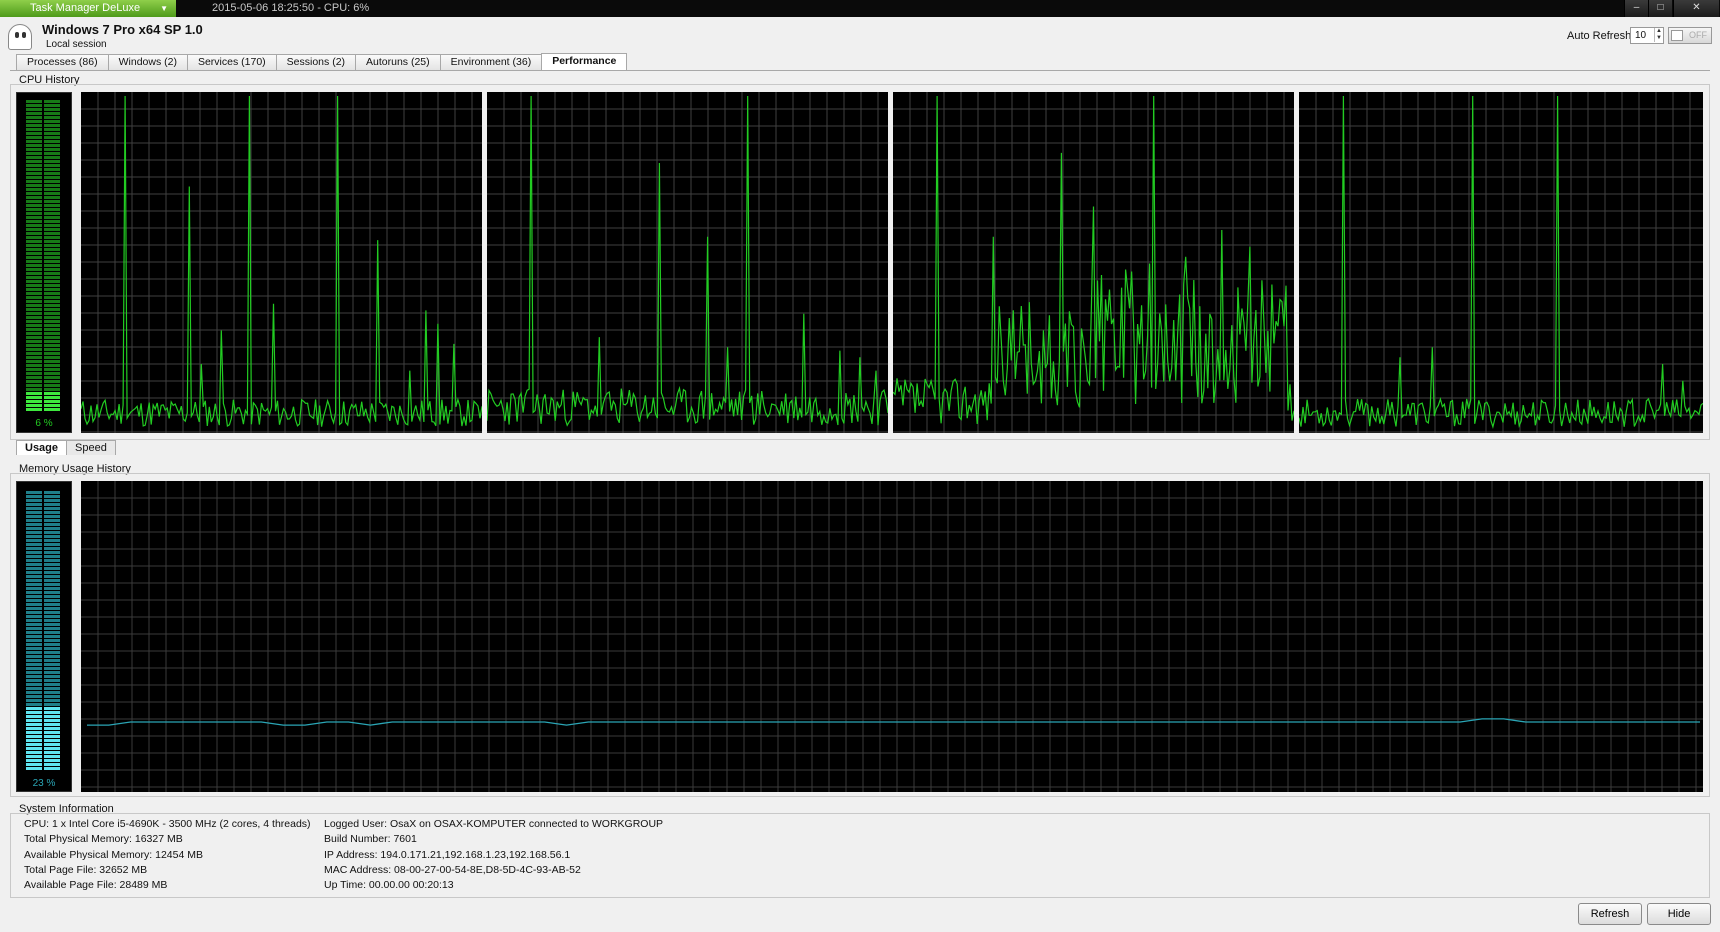 The height and width of the screenshot is (932, 1720). Describe the element at coordinates (491, 62) in the screenshot. I see `tab-environment: Environment (36)` at that location.